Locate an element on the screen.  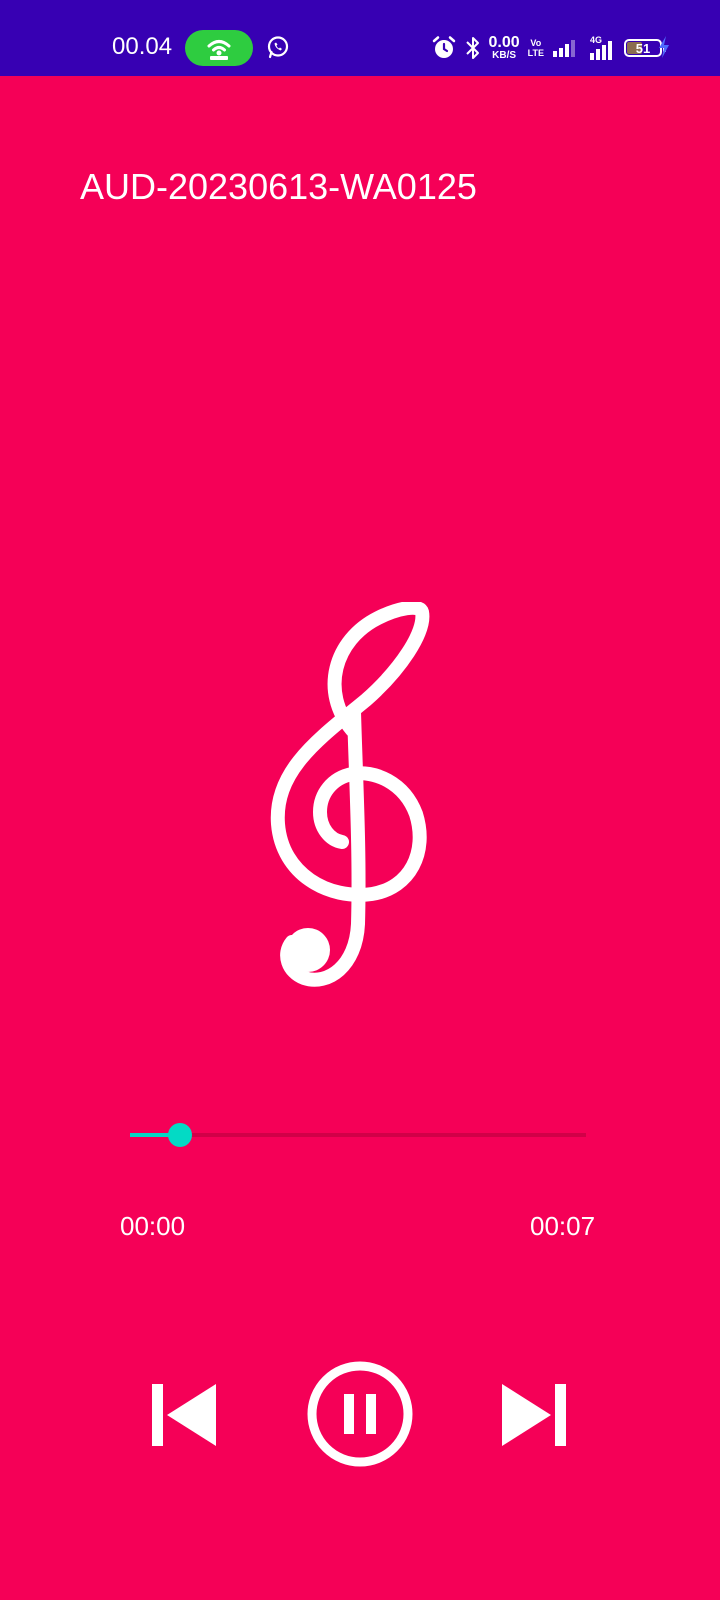
signal-4g-icon is located at coordinates (601, 50).